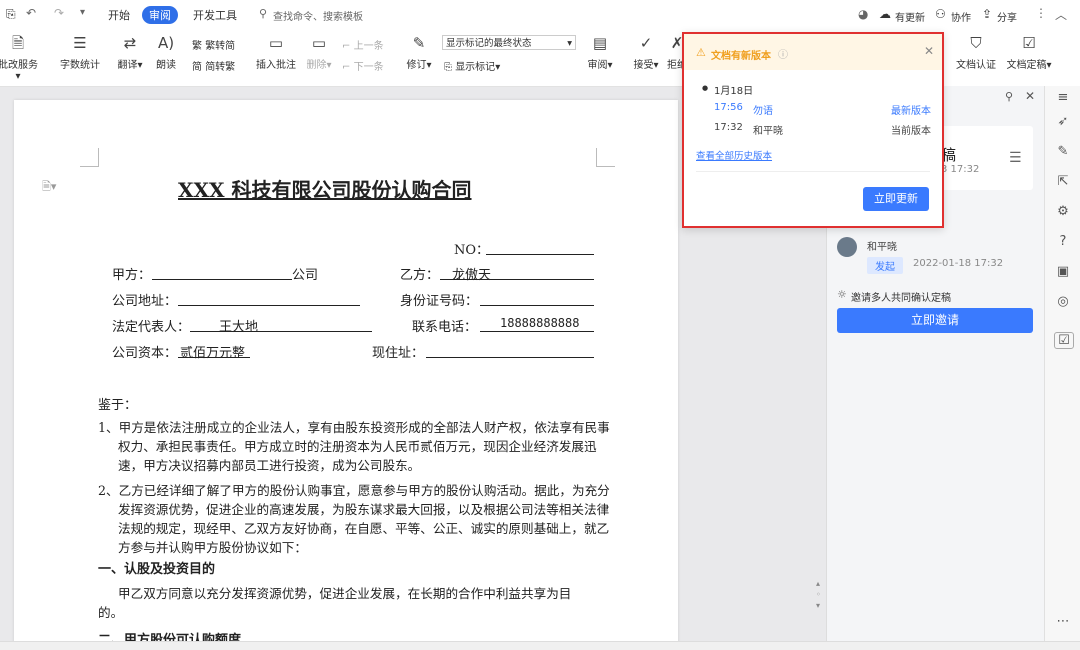  What do you see at coordinates (885, 265) in the screenshot?
I see `status-badge: 发起` at bounding box center [885, 265].